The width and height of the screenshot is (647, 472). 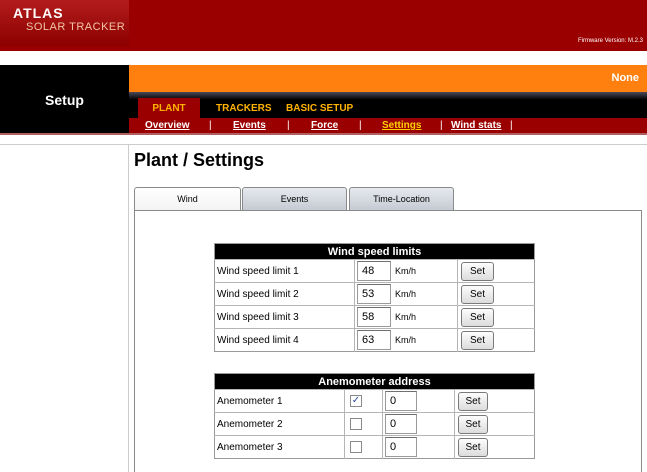 What do you see at coordinates (625, 78) in the screenshot?
I see `status-text: None` at bounding box center [625, 78].